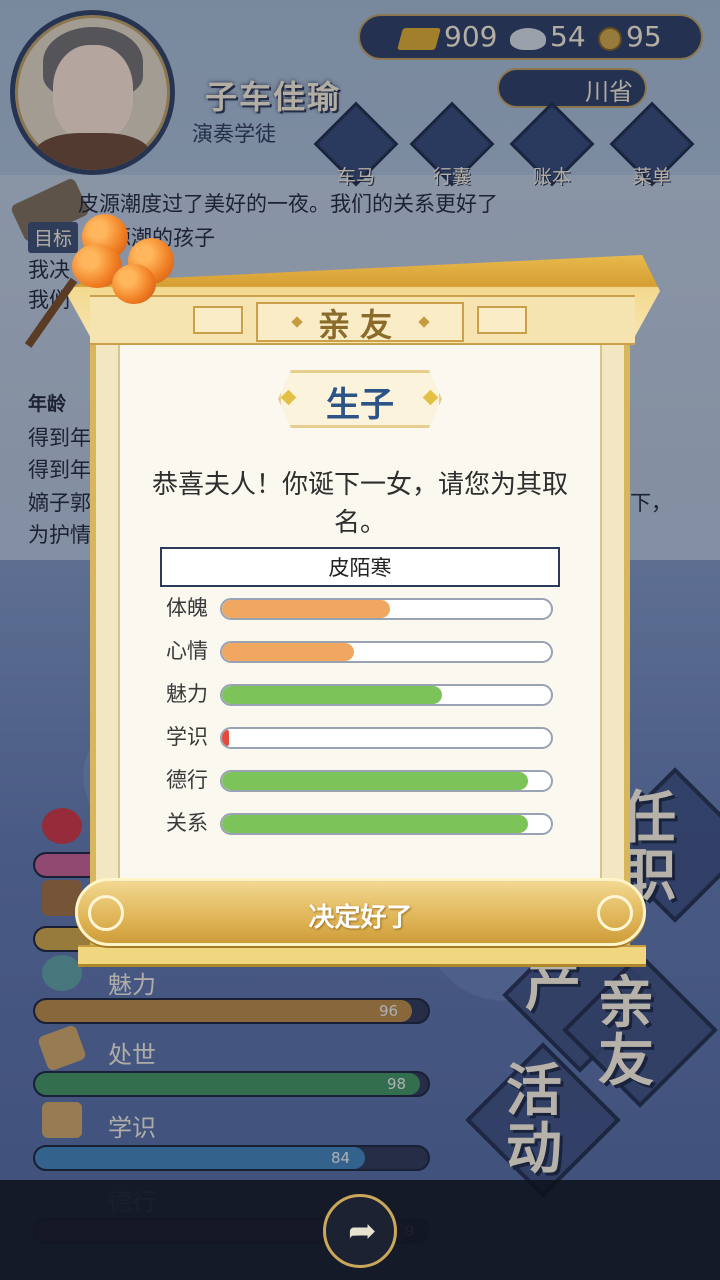 Image resolution: width=720 pixels, height=1280 pixels. What do you see at coordinates (360, 918) in the screenshot?
I see `confirm-label: 决定好了` at bounding box center [360, 918].